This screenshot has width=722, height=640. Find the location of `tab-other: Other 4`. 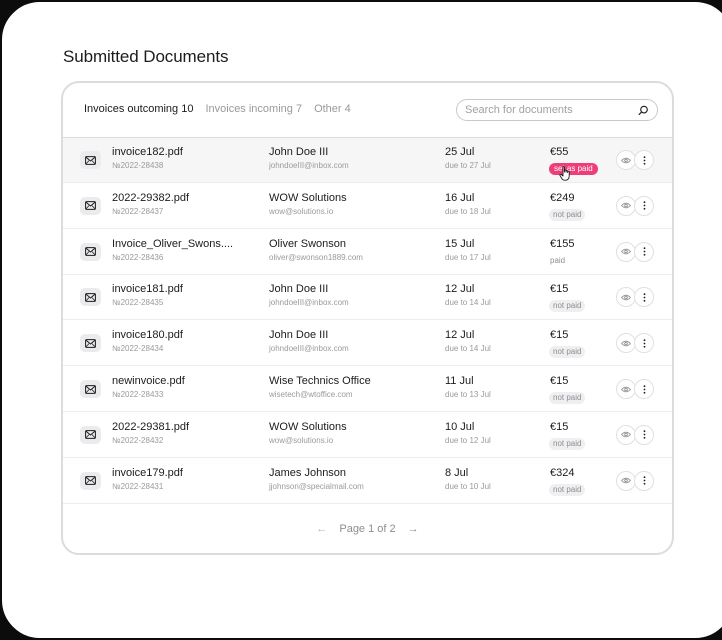

tab-other: Other 4 is located at coordinates (332, 109).